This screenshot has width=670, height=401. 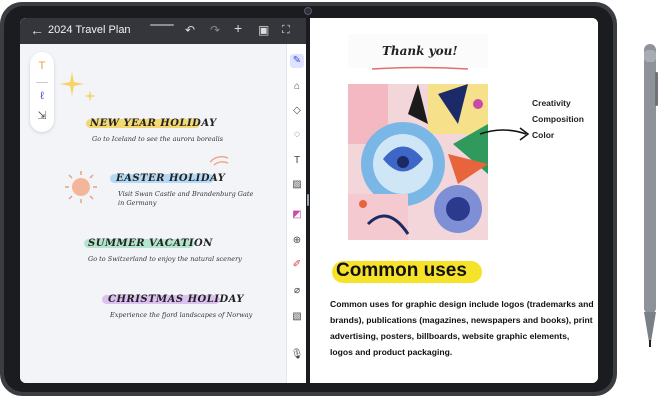 I want to click on arrow-icon, so click(x=504, y=134).